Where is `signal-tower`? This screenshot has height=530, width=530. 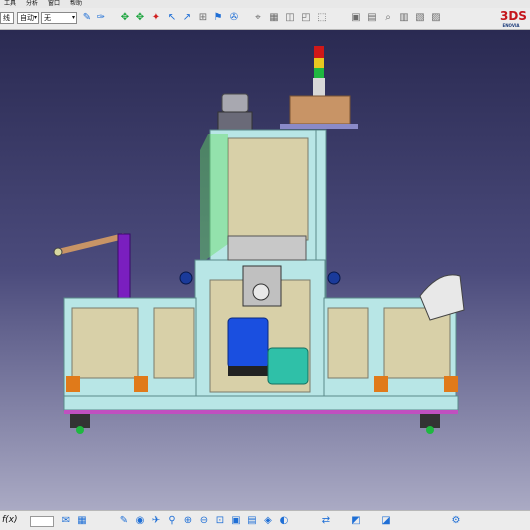 signal-tower is located at coordinates (319, 72).